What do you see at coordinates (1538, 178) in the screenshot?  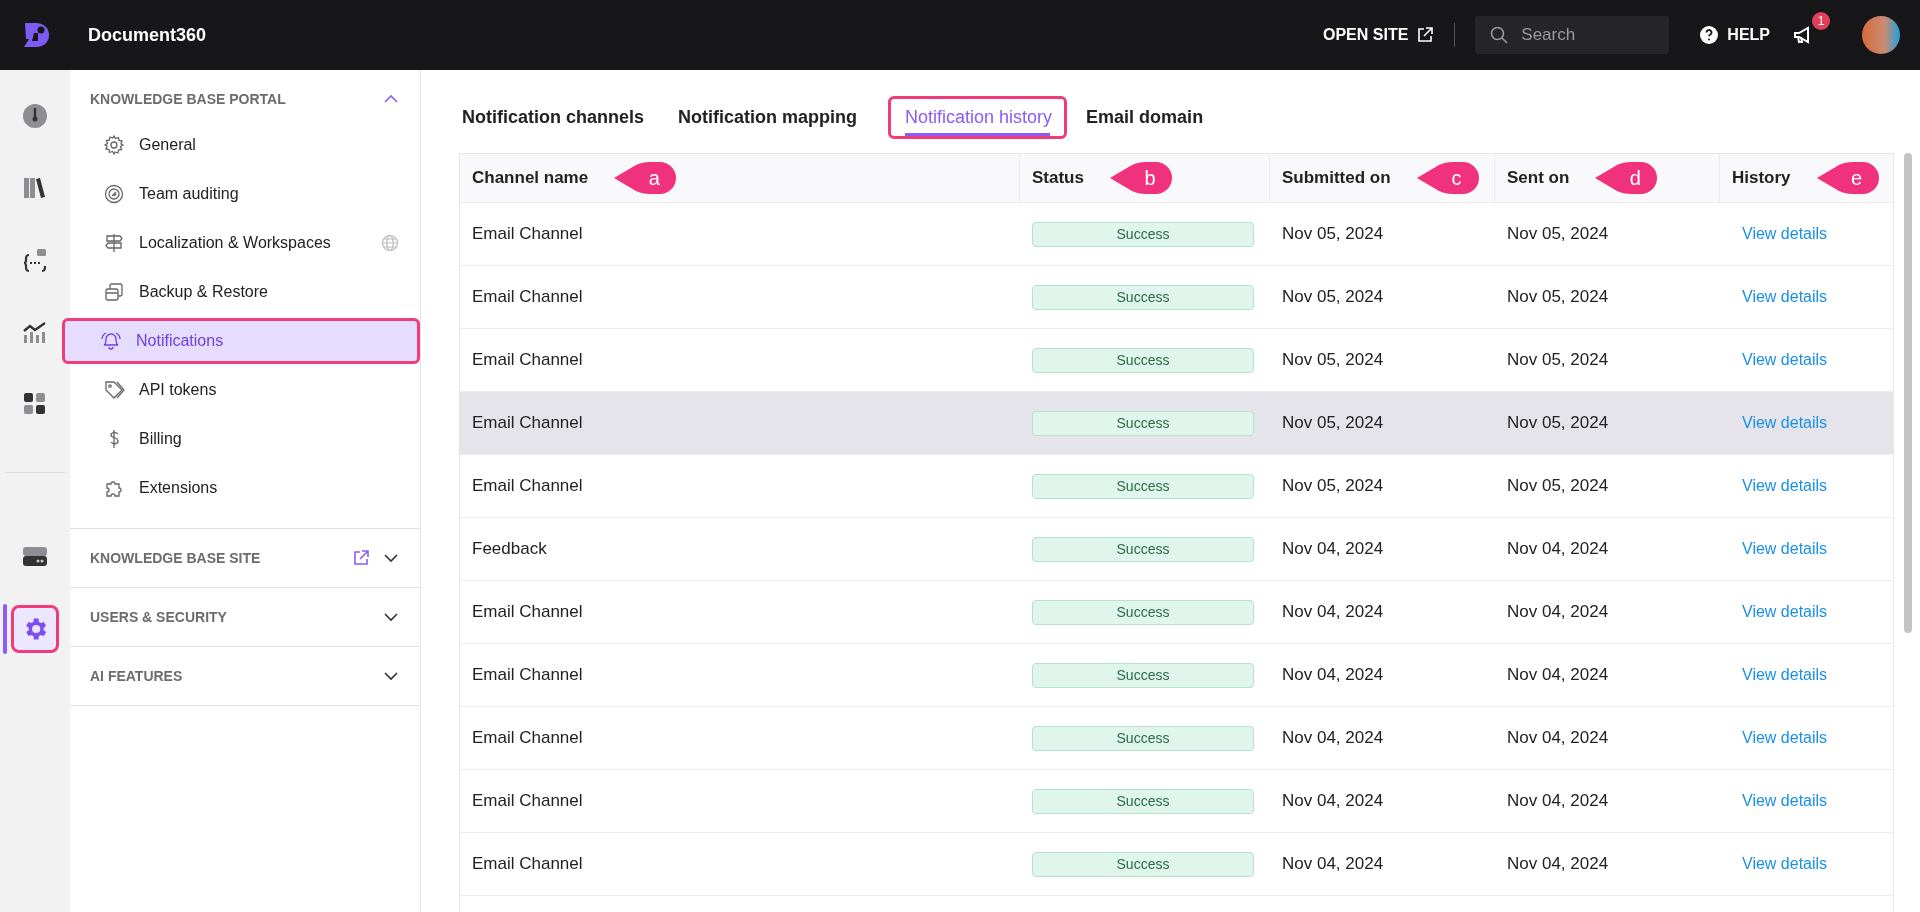 I see `column-title: Sent on` at bounding box center [1538, 178].